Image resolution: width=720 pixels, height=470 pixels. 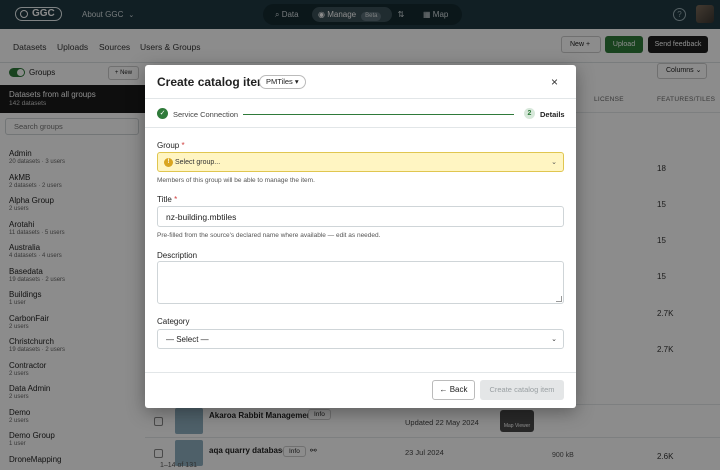 I want to click on close-icon: ×, so click(x=554, y=82).